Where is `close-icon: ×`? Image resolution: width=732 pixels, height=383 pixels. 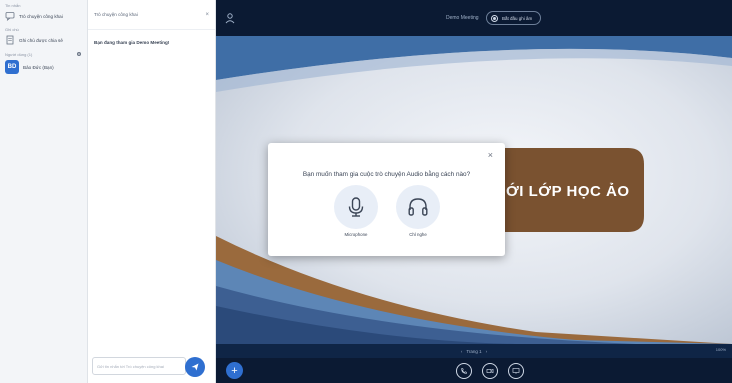
close-icon: × is located at coordinates (490, 155).